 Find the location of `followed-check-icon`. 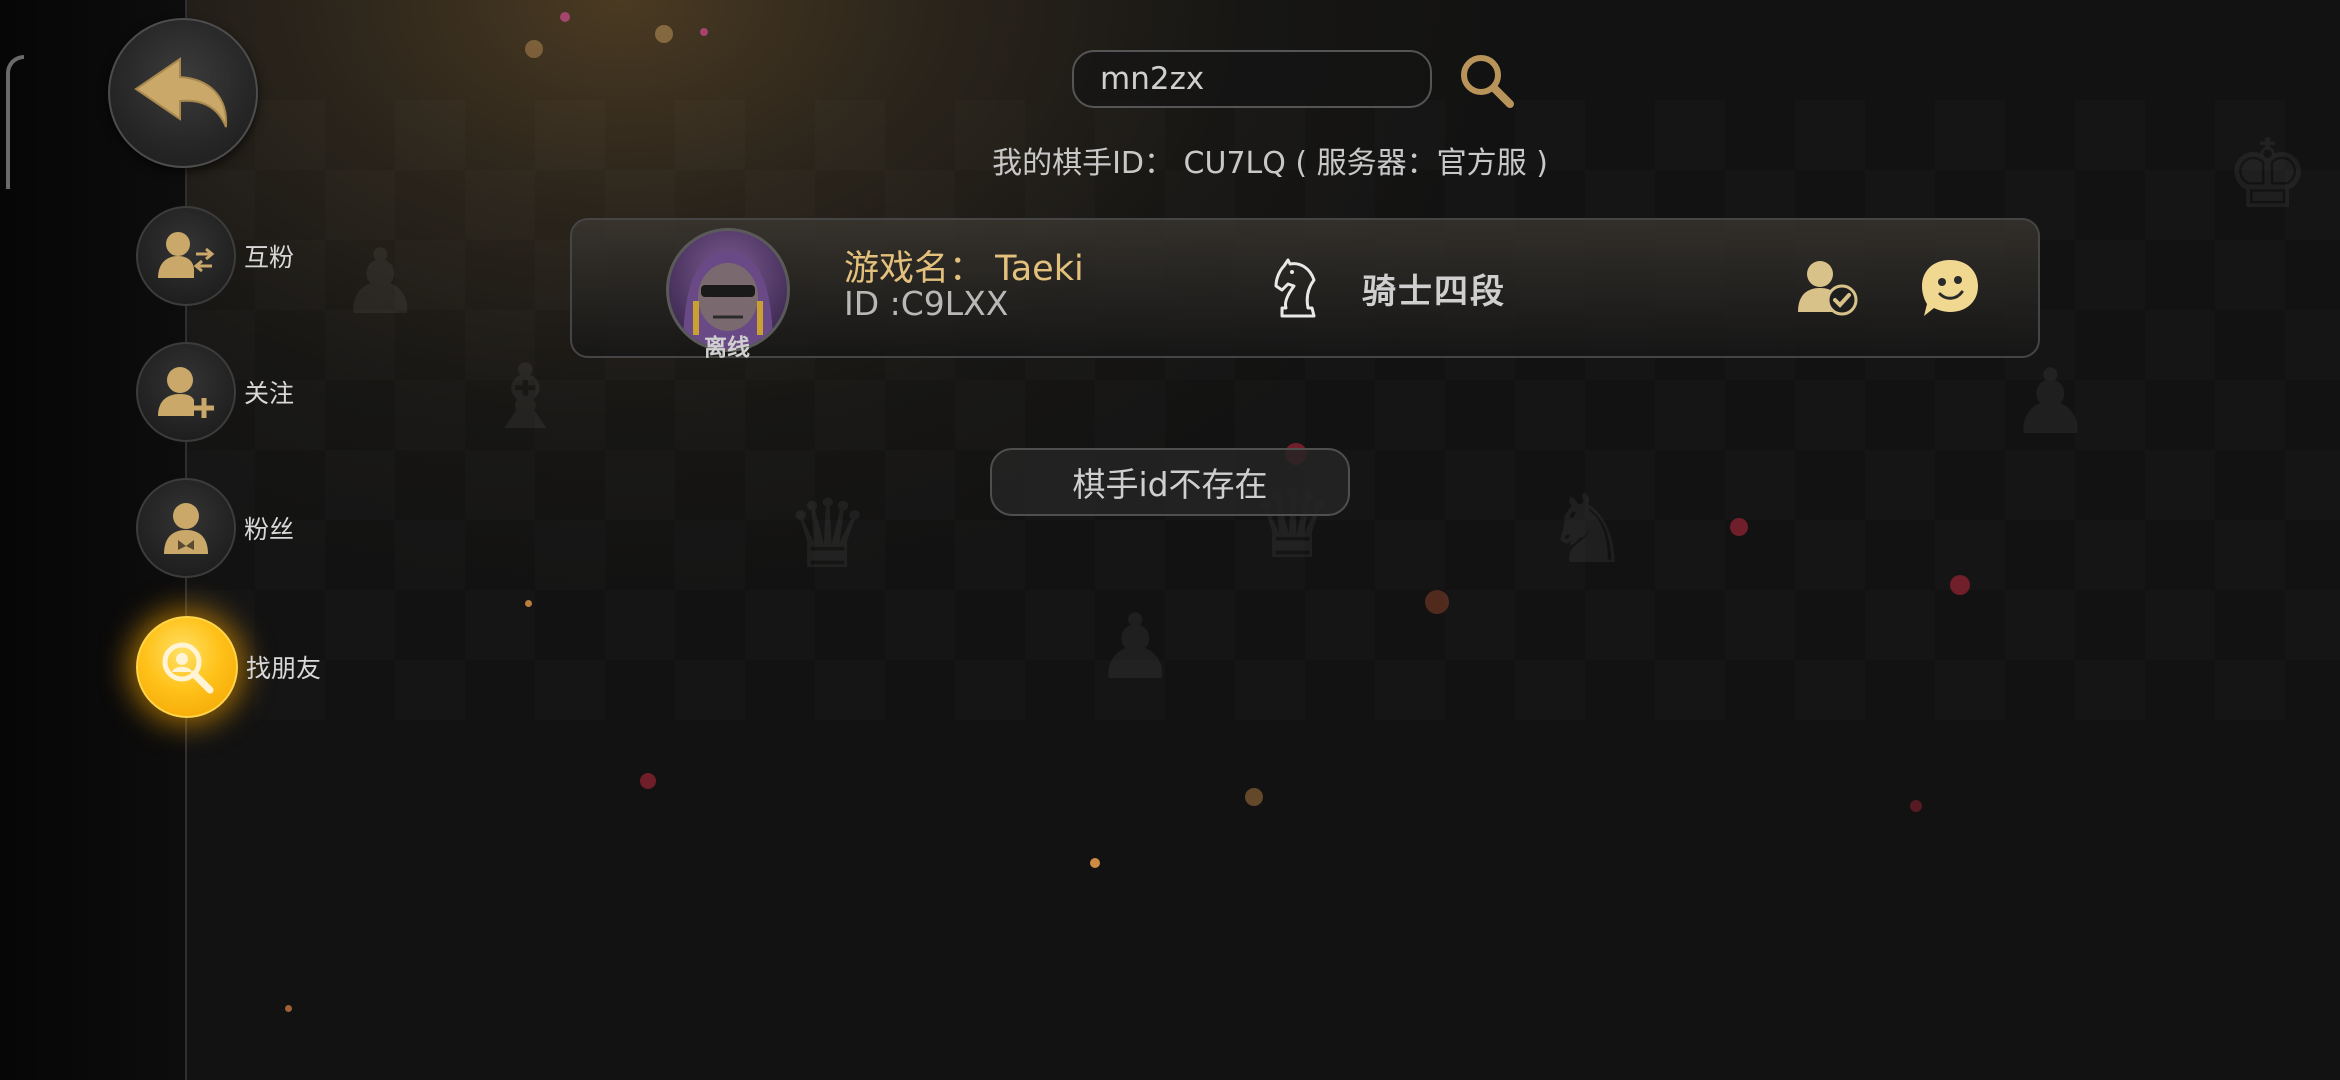

followed-check-icon is located at coordinates (1828, 288).